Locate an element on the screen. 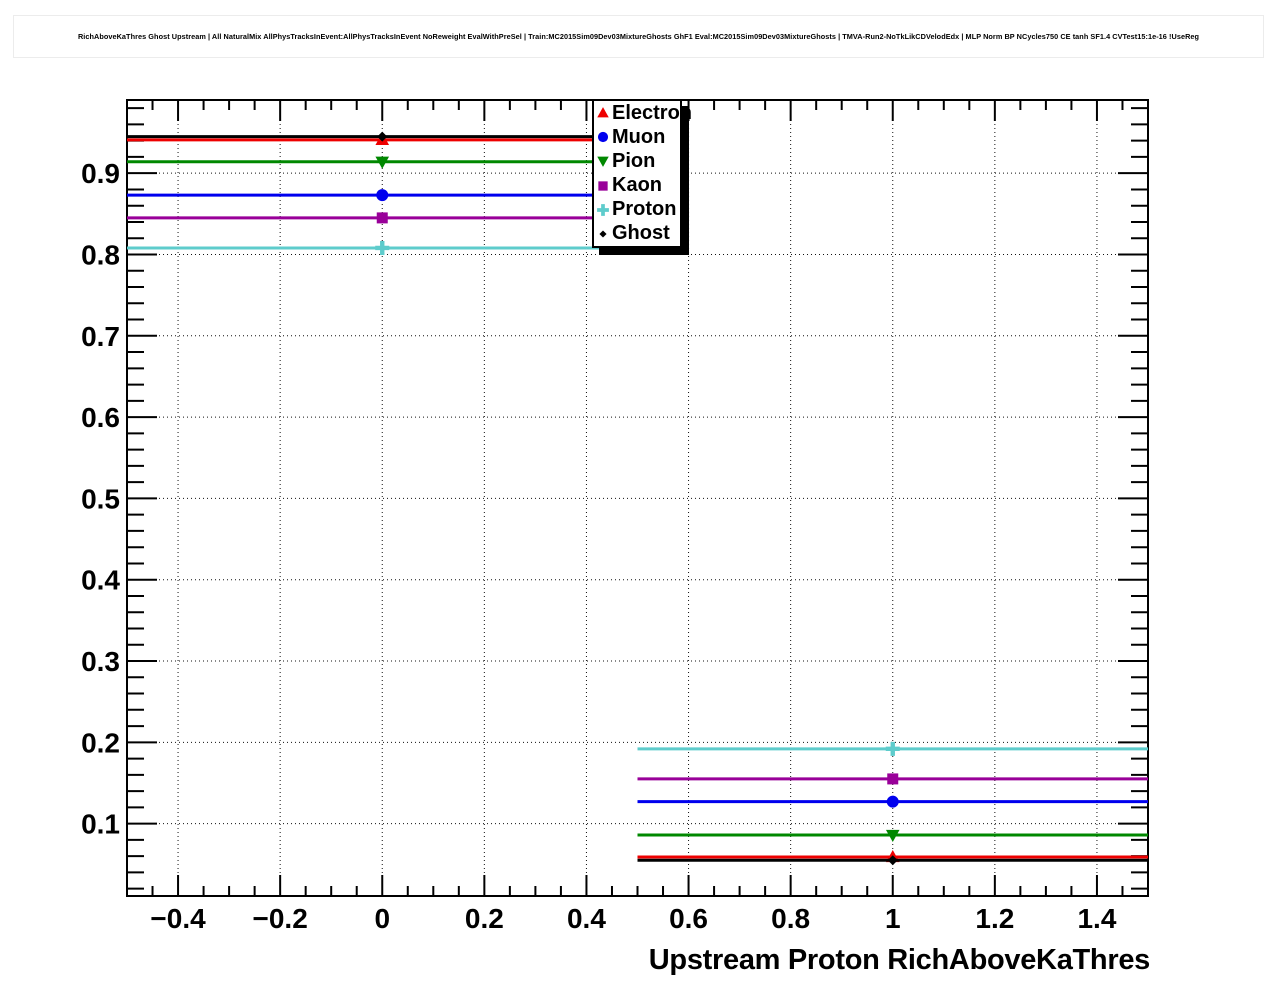 Image resolution: width=1276 pixels, height=996 pixels. diamond-marker is located at coordinates (603, 234).